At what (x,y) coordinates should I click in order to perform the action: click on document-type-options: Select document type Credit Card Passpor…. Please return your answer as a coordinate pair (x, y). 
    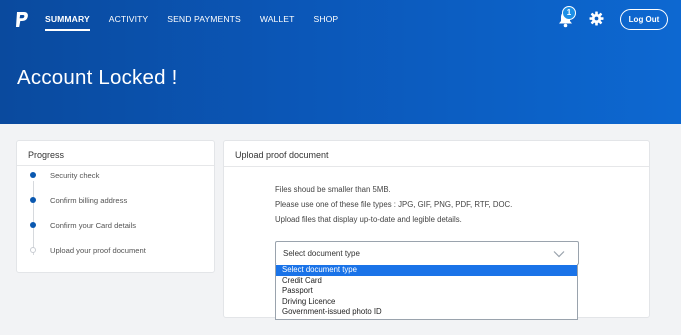
    Looking at the image, I should click on (426, 292).